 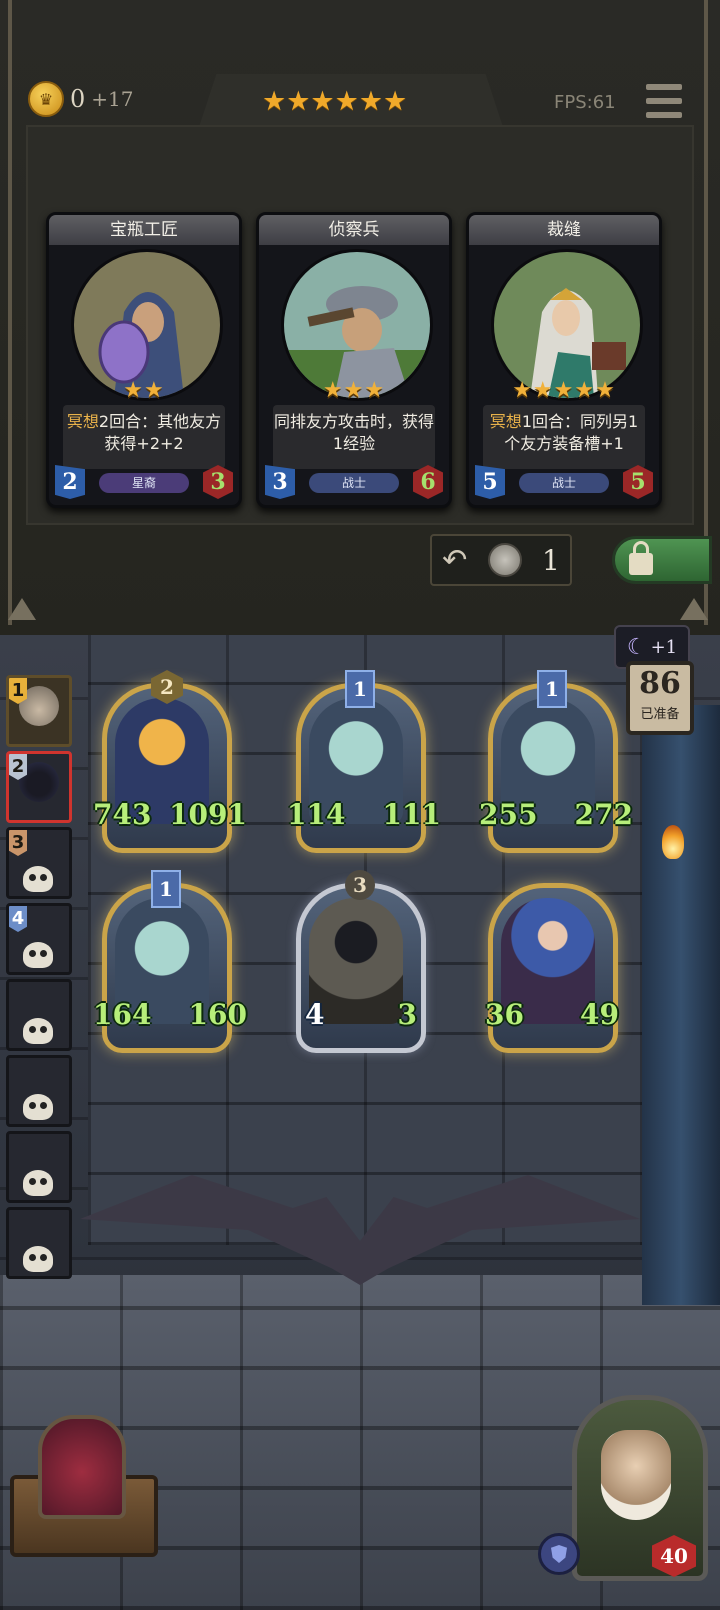 I want to click on minion-health: 3, so click(x=407, y=1014).